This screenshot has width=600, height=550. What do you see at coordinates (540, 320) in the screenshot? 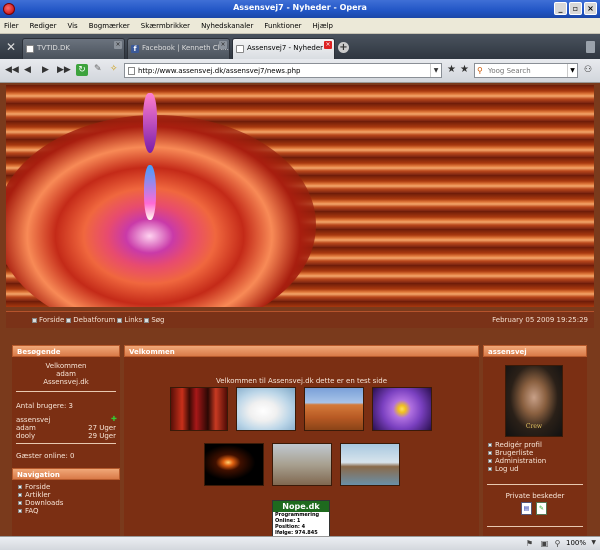
I see `date-time: February 05 2009 19:25:29` at bounding box center [540, 320].